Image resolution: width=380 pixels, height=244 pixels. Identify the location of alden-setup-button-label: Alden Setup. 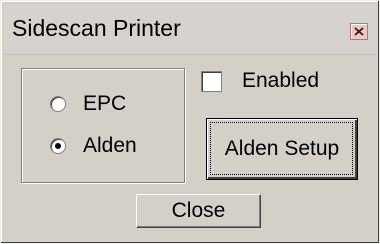
(282, 148).